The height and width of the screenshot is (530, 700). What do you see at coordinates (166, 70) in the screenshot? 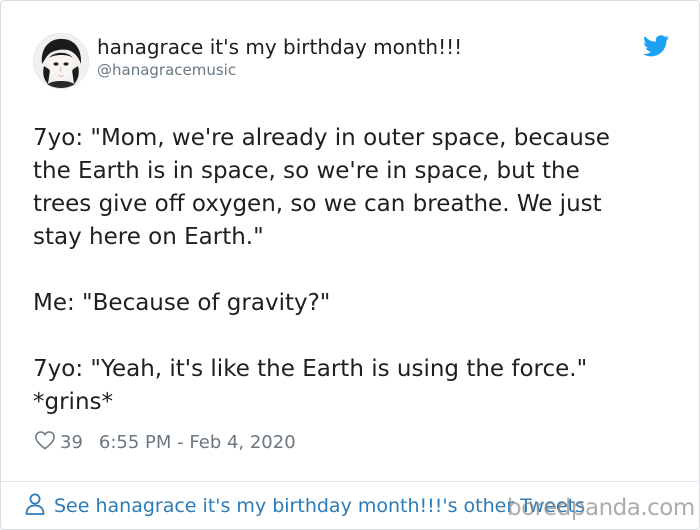
I see `user-handle: @hanagracemusic` at bounding box center [166, 70].